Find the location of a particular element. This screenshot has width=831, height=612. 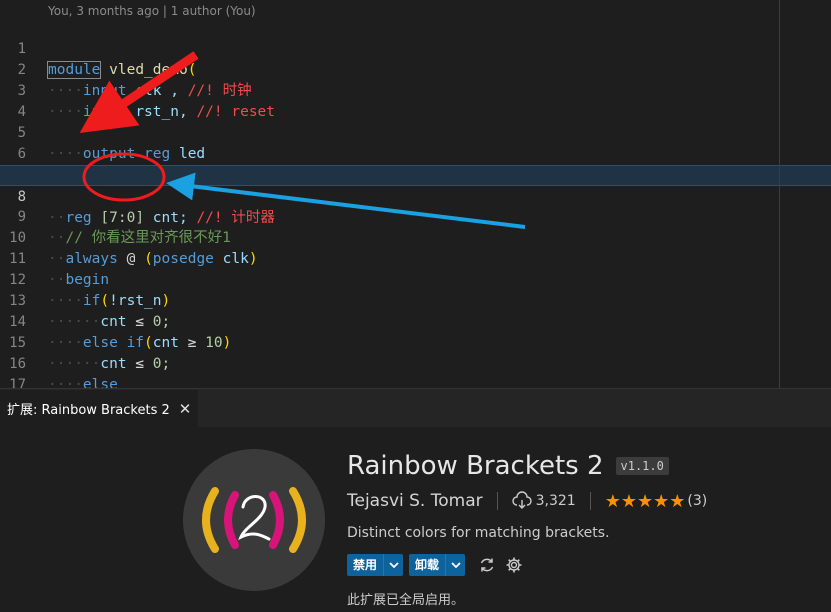

disable-dropdown is located at coordinates (393, 565).